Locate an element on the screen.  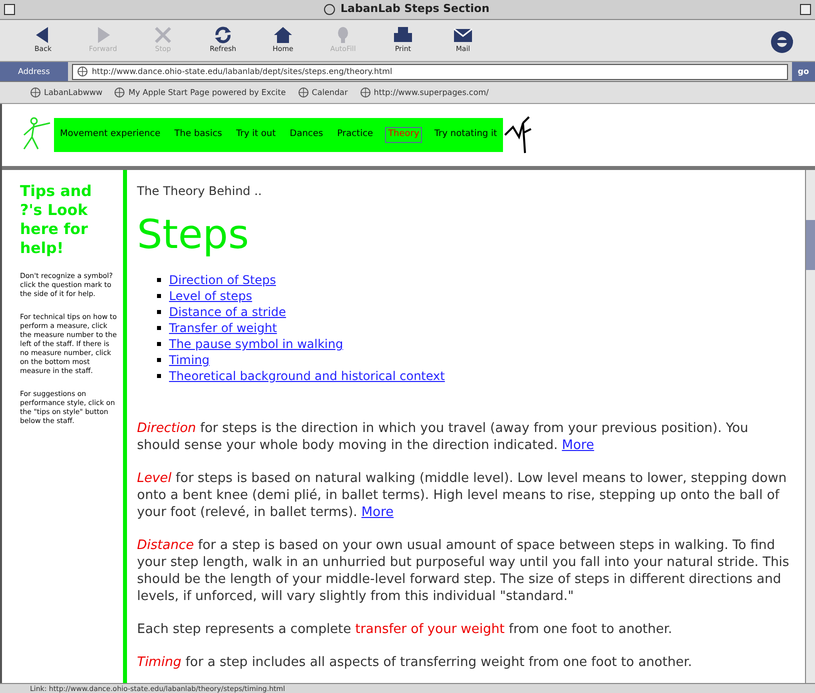
body-paragraph: Distance for a step is based on your own usual amount of space between steps in walking. To find your step length, walk in an unhurried but purposeful way until you fall into your natural stride. This should be the length of your middle-level forward step. The size of steps in different directions and levels, if unforced, will vary slightly from this individual "standard." is located at coordinates (463, 571).